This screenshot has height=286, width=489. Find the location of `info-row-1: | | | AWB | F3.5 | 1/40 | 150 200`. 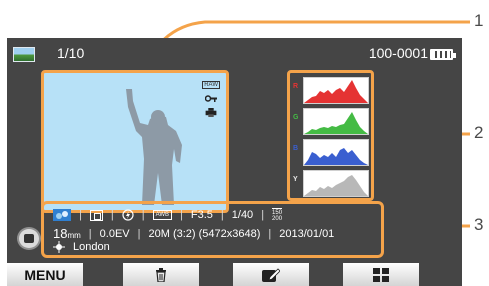

info-row-1: | | | AWB | F3.5 | 1/40 | 150 200 is located at coordinates (168, 215).